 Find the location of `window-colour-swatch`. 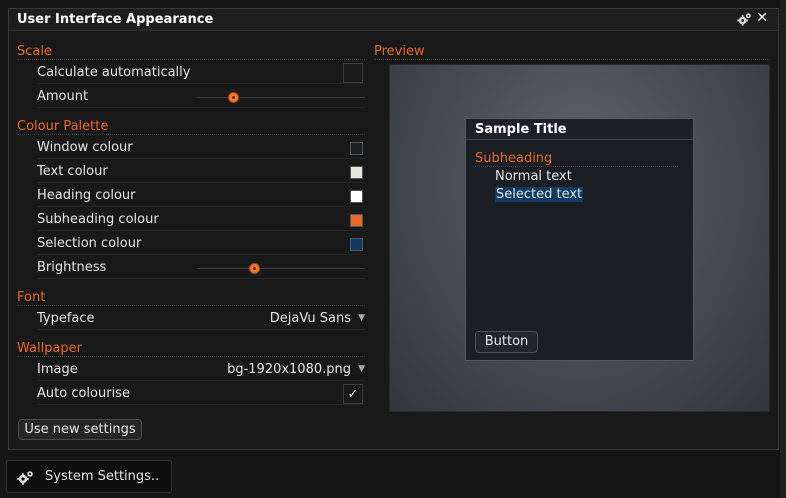

window-colour-swatch is located at coordinates (356, 148).